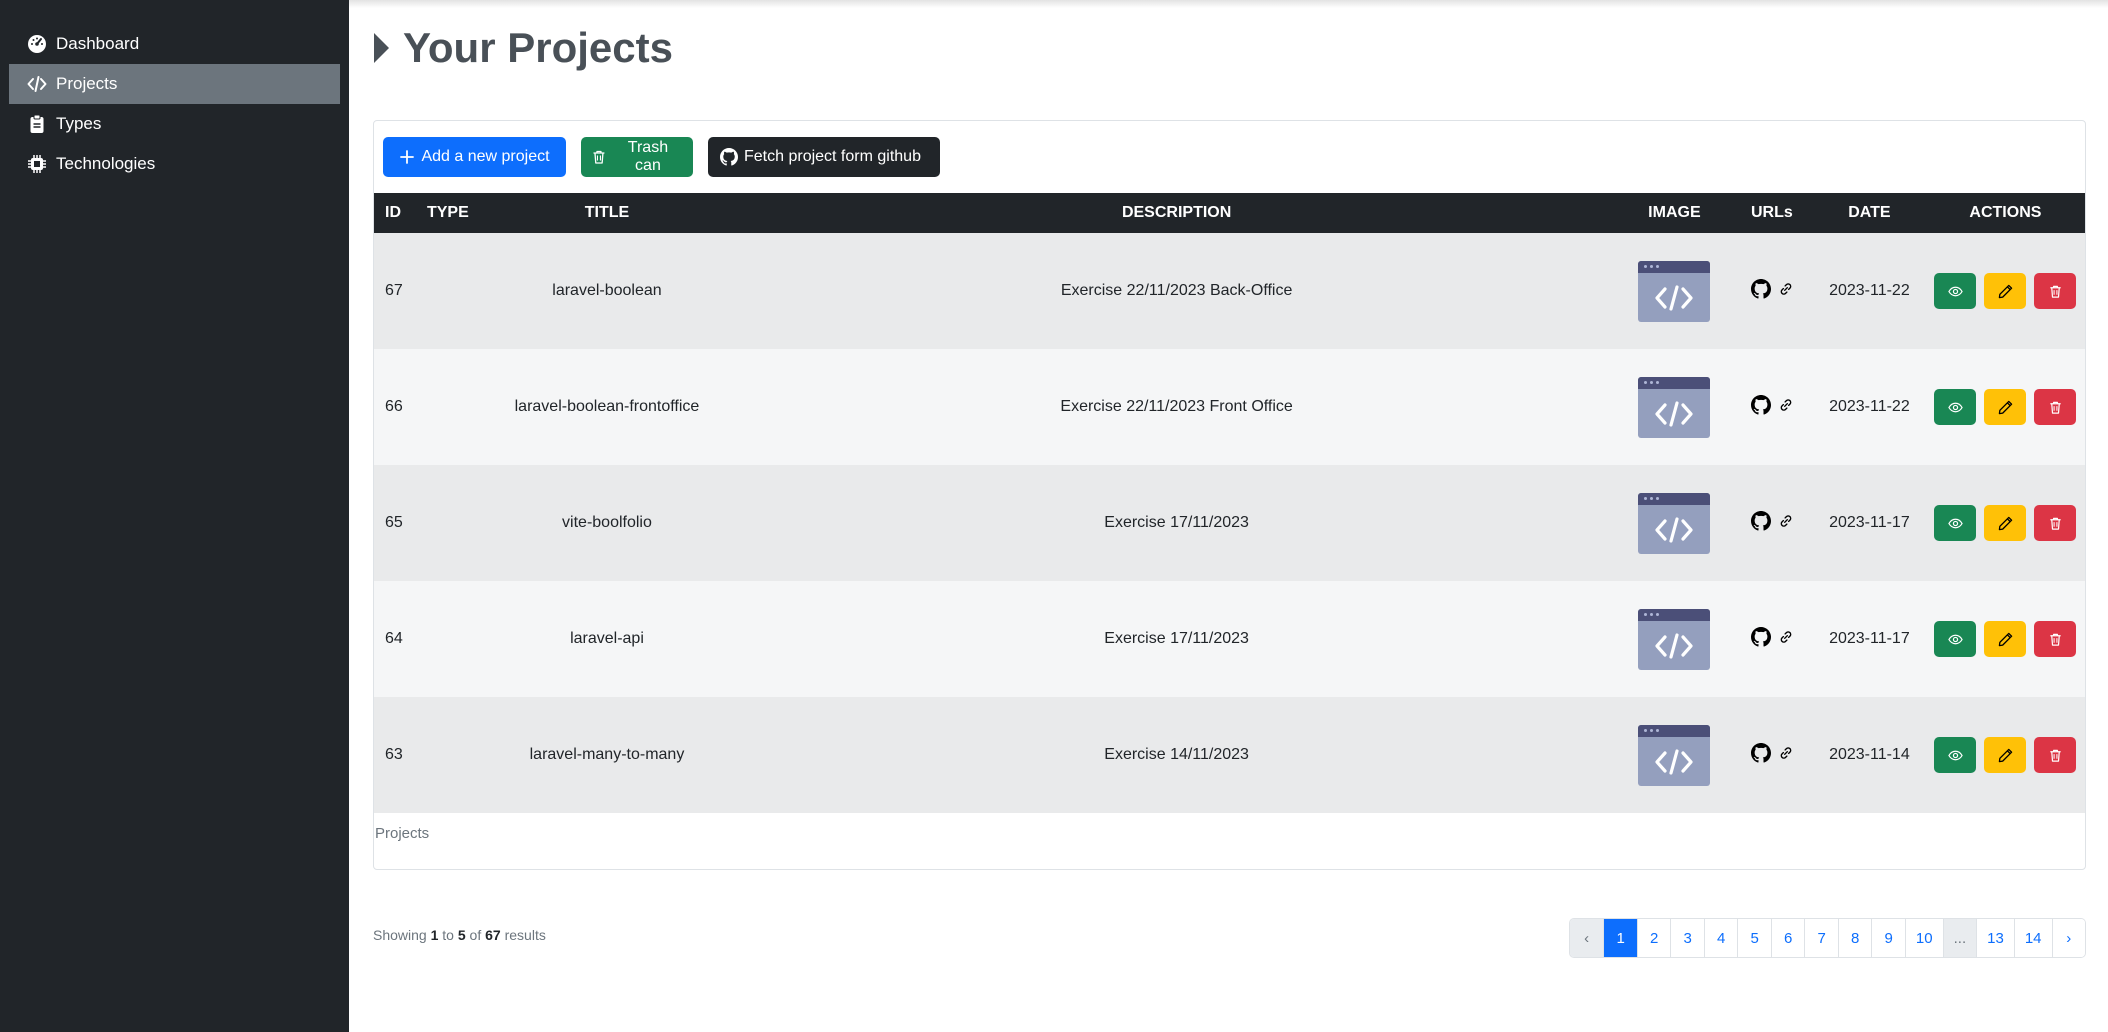 Image resolution: width=2108 pixels, height=1032 pixels. Describe the element at coordinates (1854, 938) in the screenshot. I see `pagination-page: 8` at that location.